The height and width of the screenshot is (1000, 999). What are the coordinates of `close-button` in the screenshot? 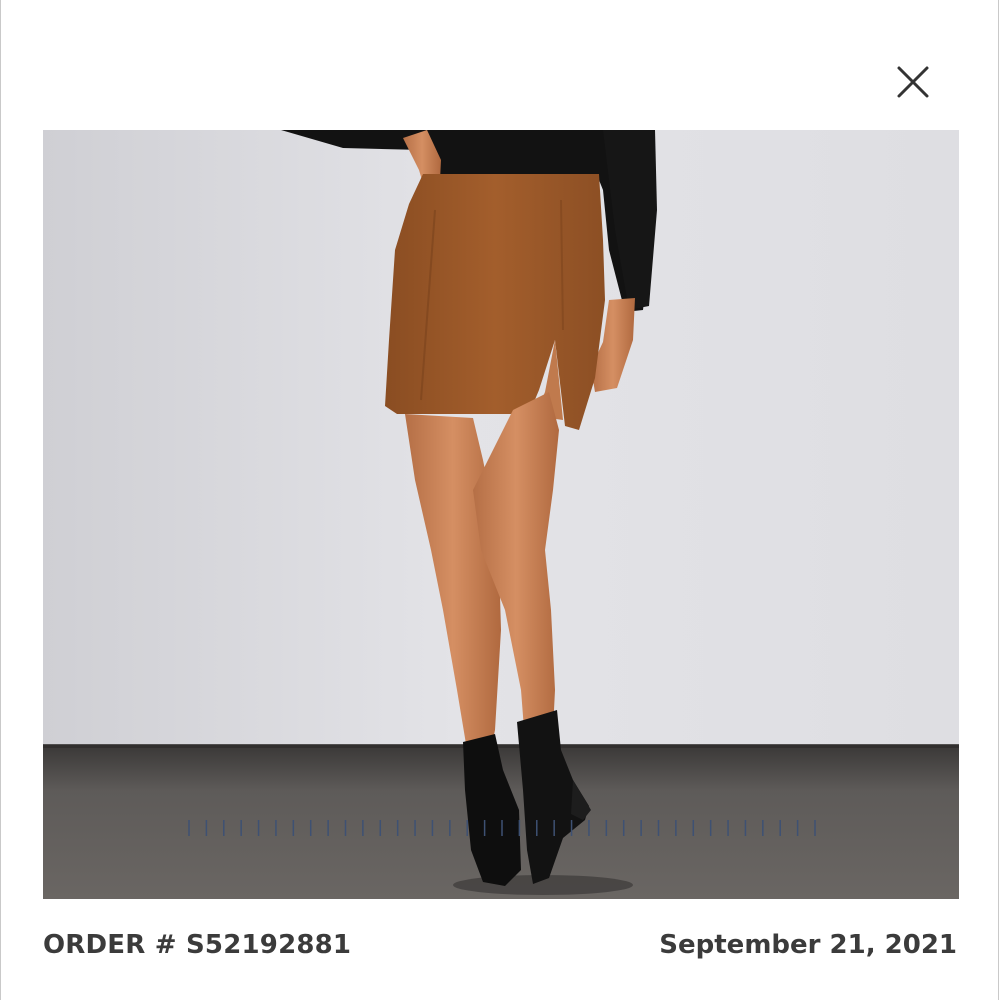 It's located at (913, 82).